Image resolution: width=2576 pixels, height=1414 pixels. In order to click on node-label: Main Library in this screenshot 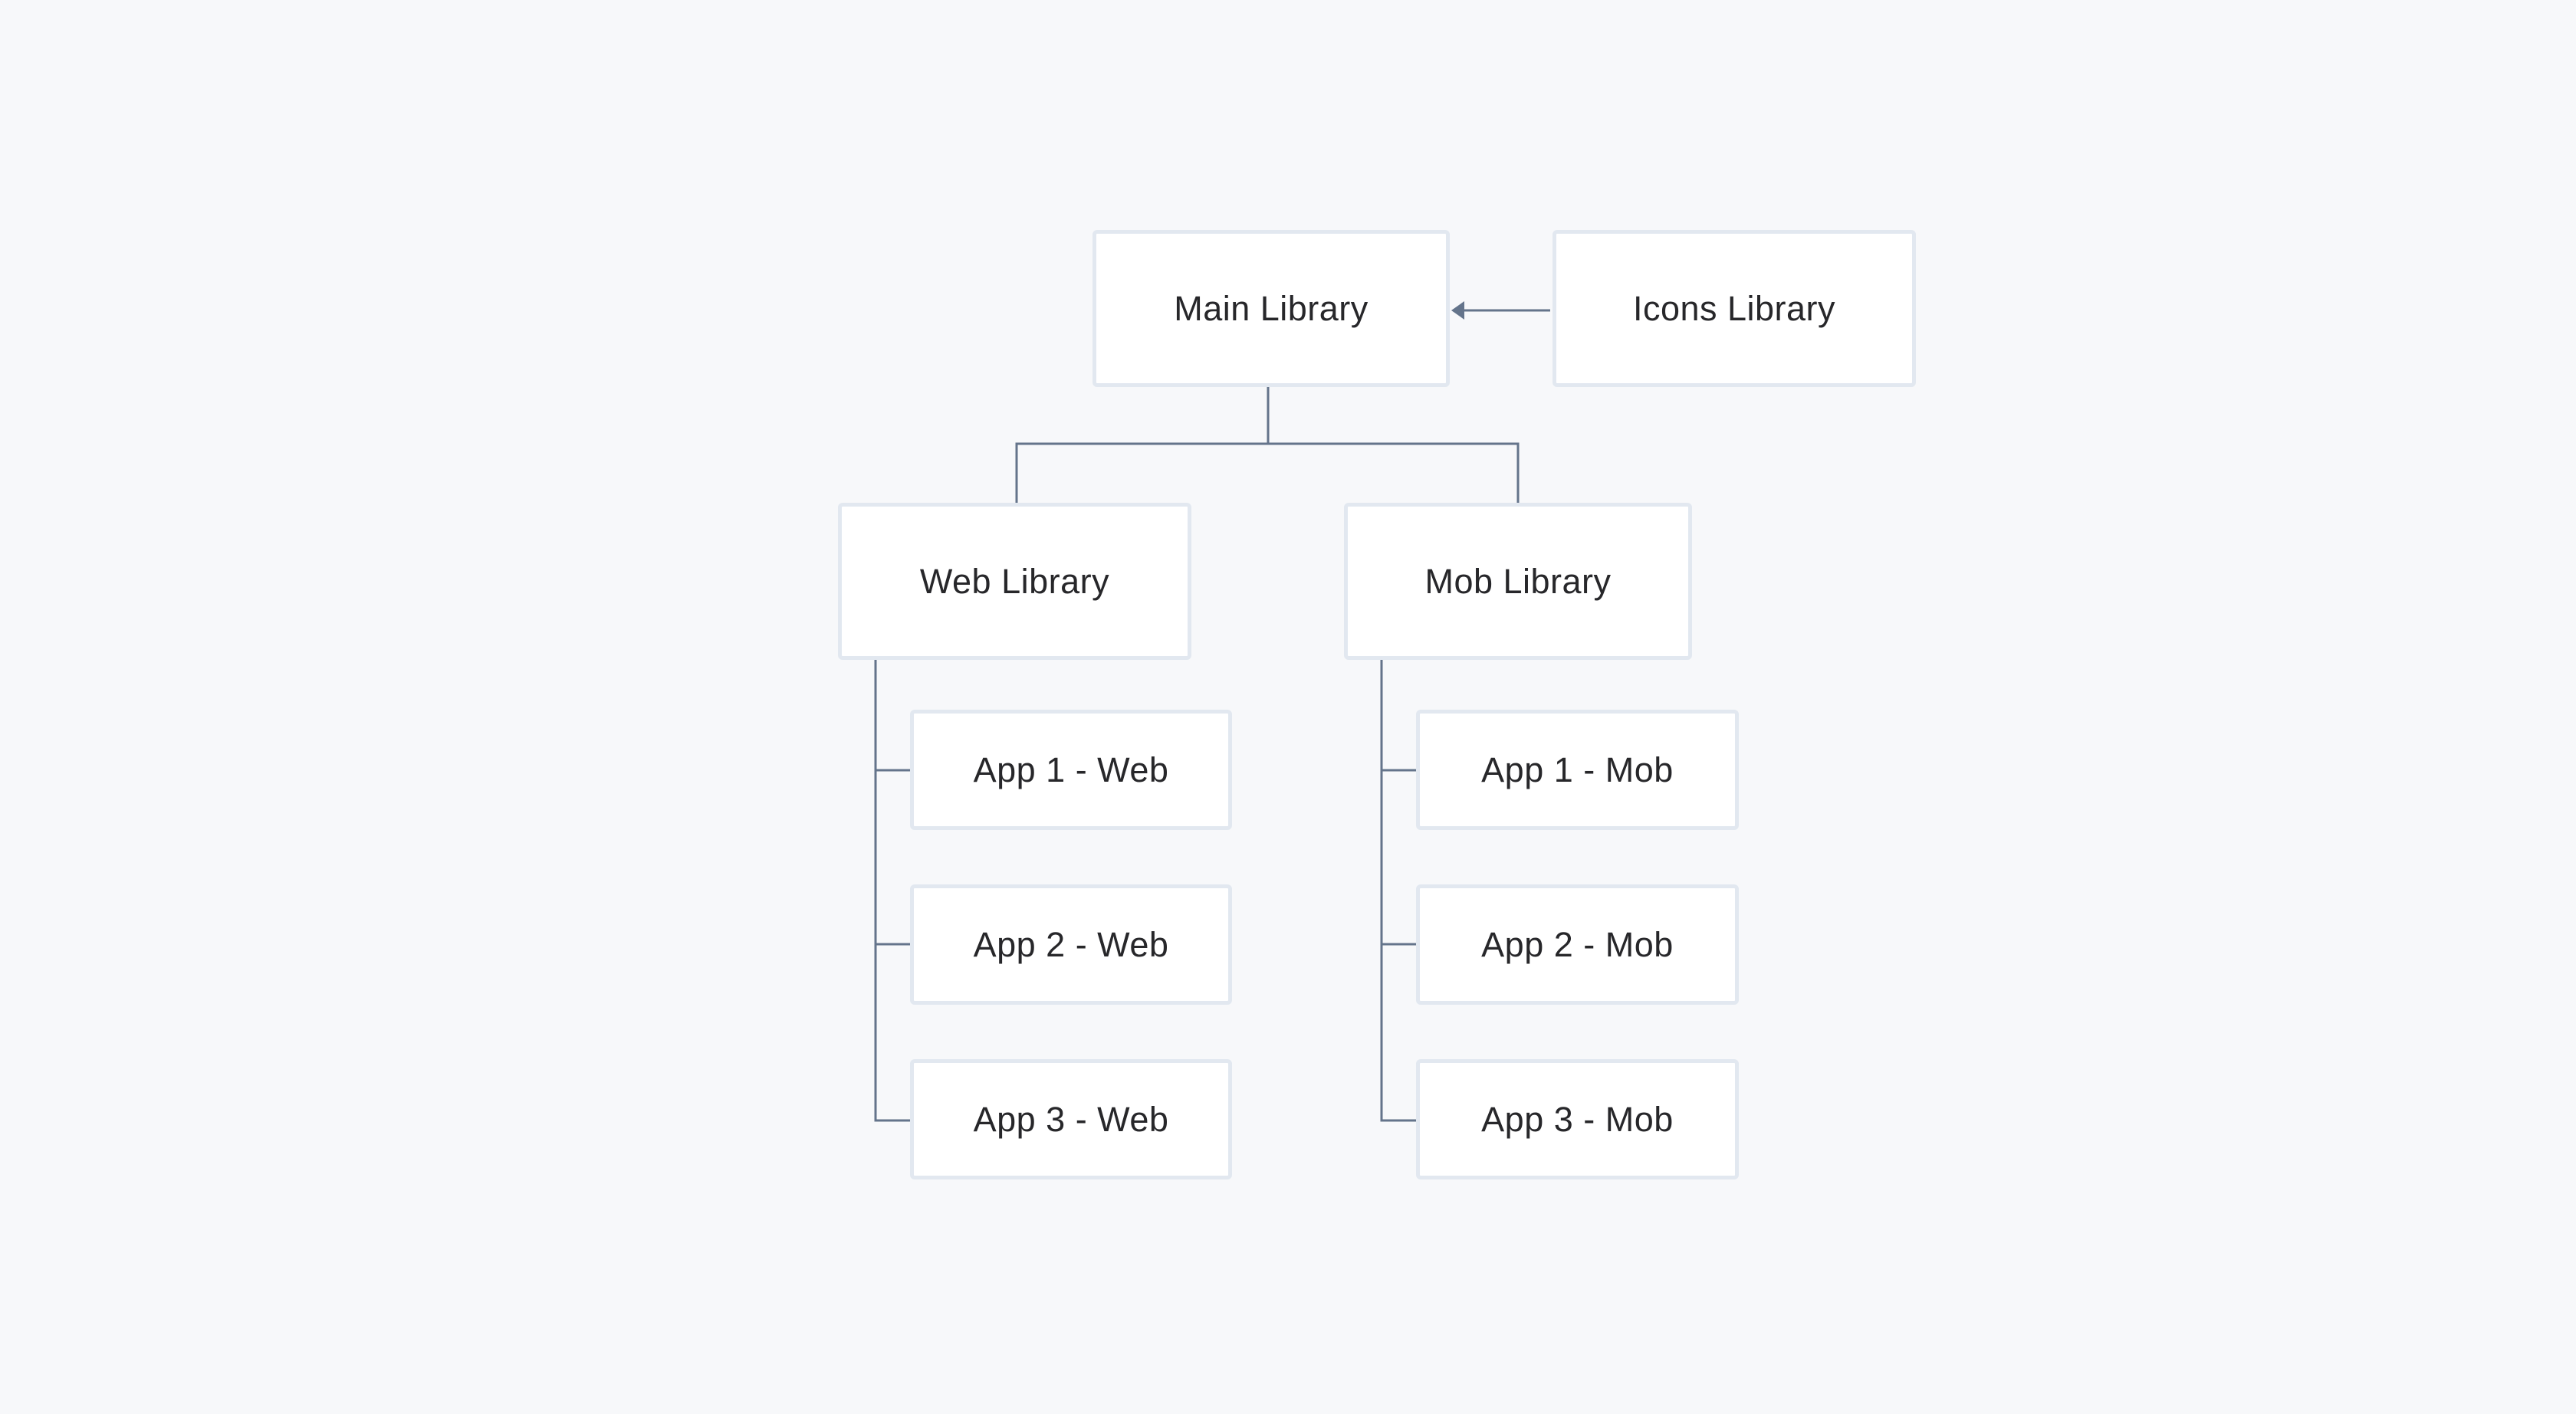, I will do `click(1271, 308)`.